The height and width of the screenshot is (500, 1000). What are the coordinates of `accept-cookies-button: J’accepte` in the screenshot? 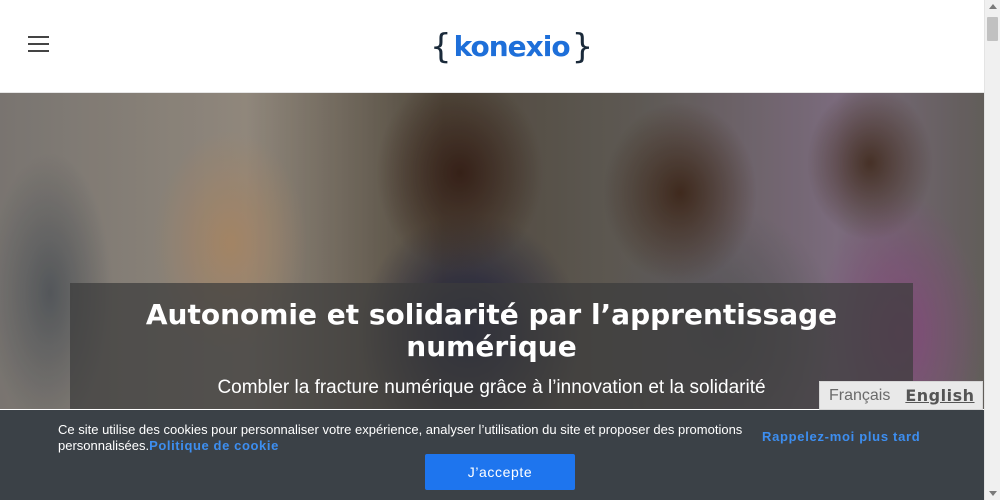 It's located at (500, 472).